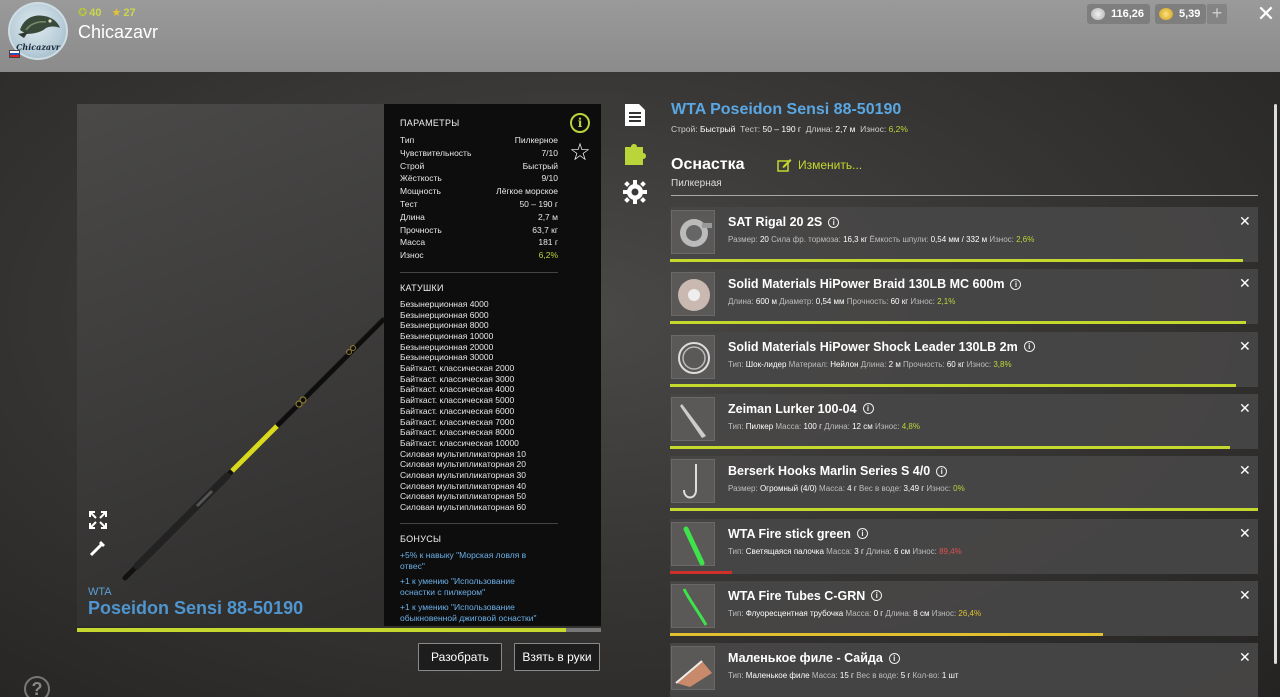 This screenshot has width=1280, height=697. Describe the element at coordinates (479, 242) in the screenshot. I see `param-row: Масса 181 г` at that location.